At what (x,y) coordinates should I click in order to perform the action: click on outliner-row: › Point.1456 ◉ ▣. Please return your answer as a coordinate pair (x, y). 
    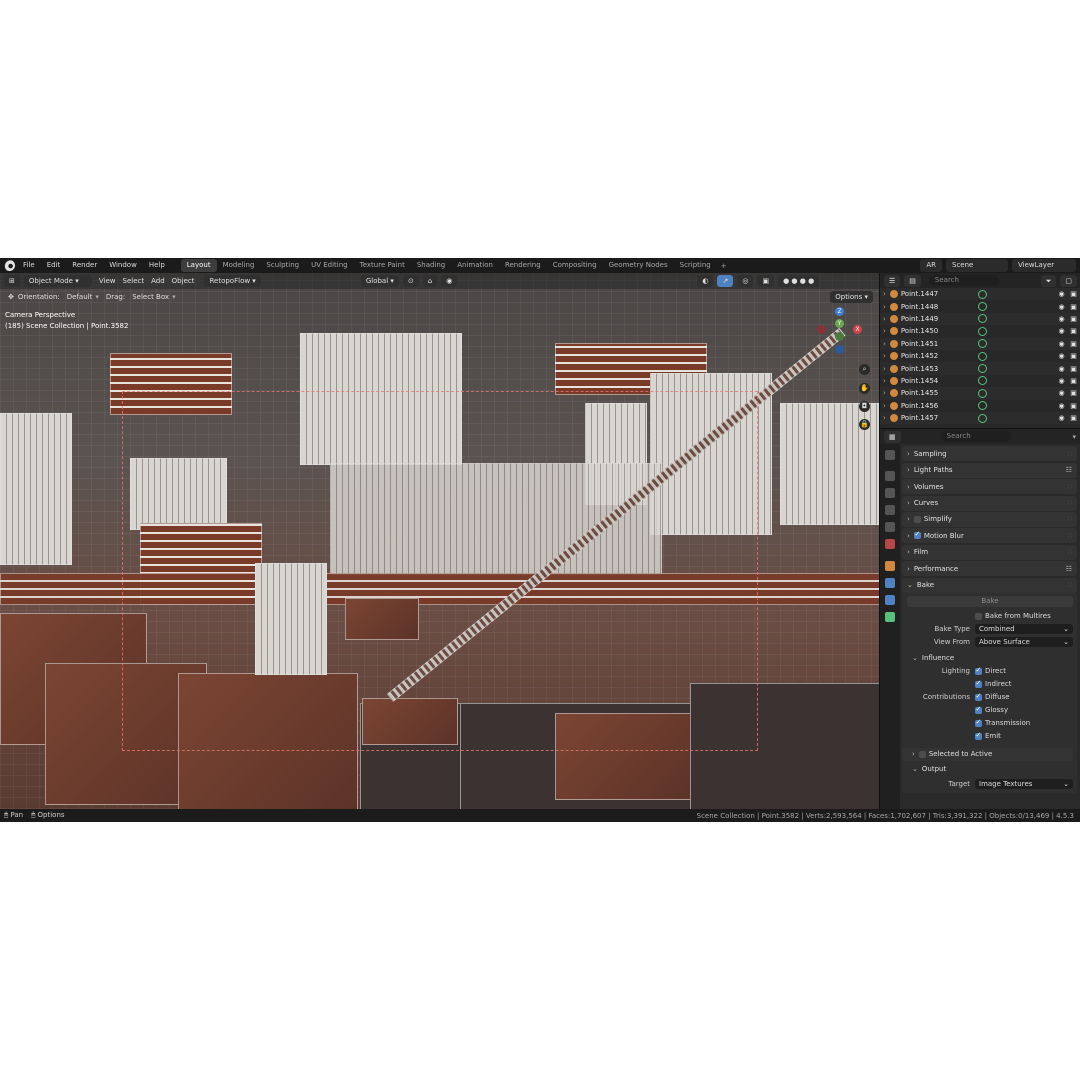
    Looking at the image, I should click on (980, 406).